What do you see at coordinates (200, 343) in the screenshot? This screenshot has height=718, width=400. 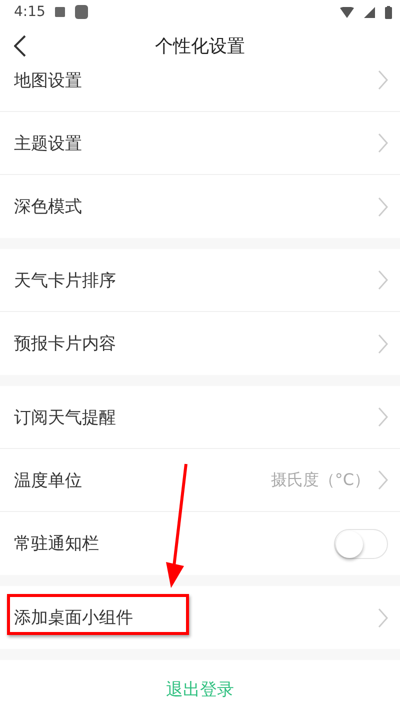 I see `settings-row: 预报卡片内容` at bounding box center [200, 343].